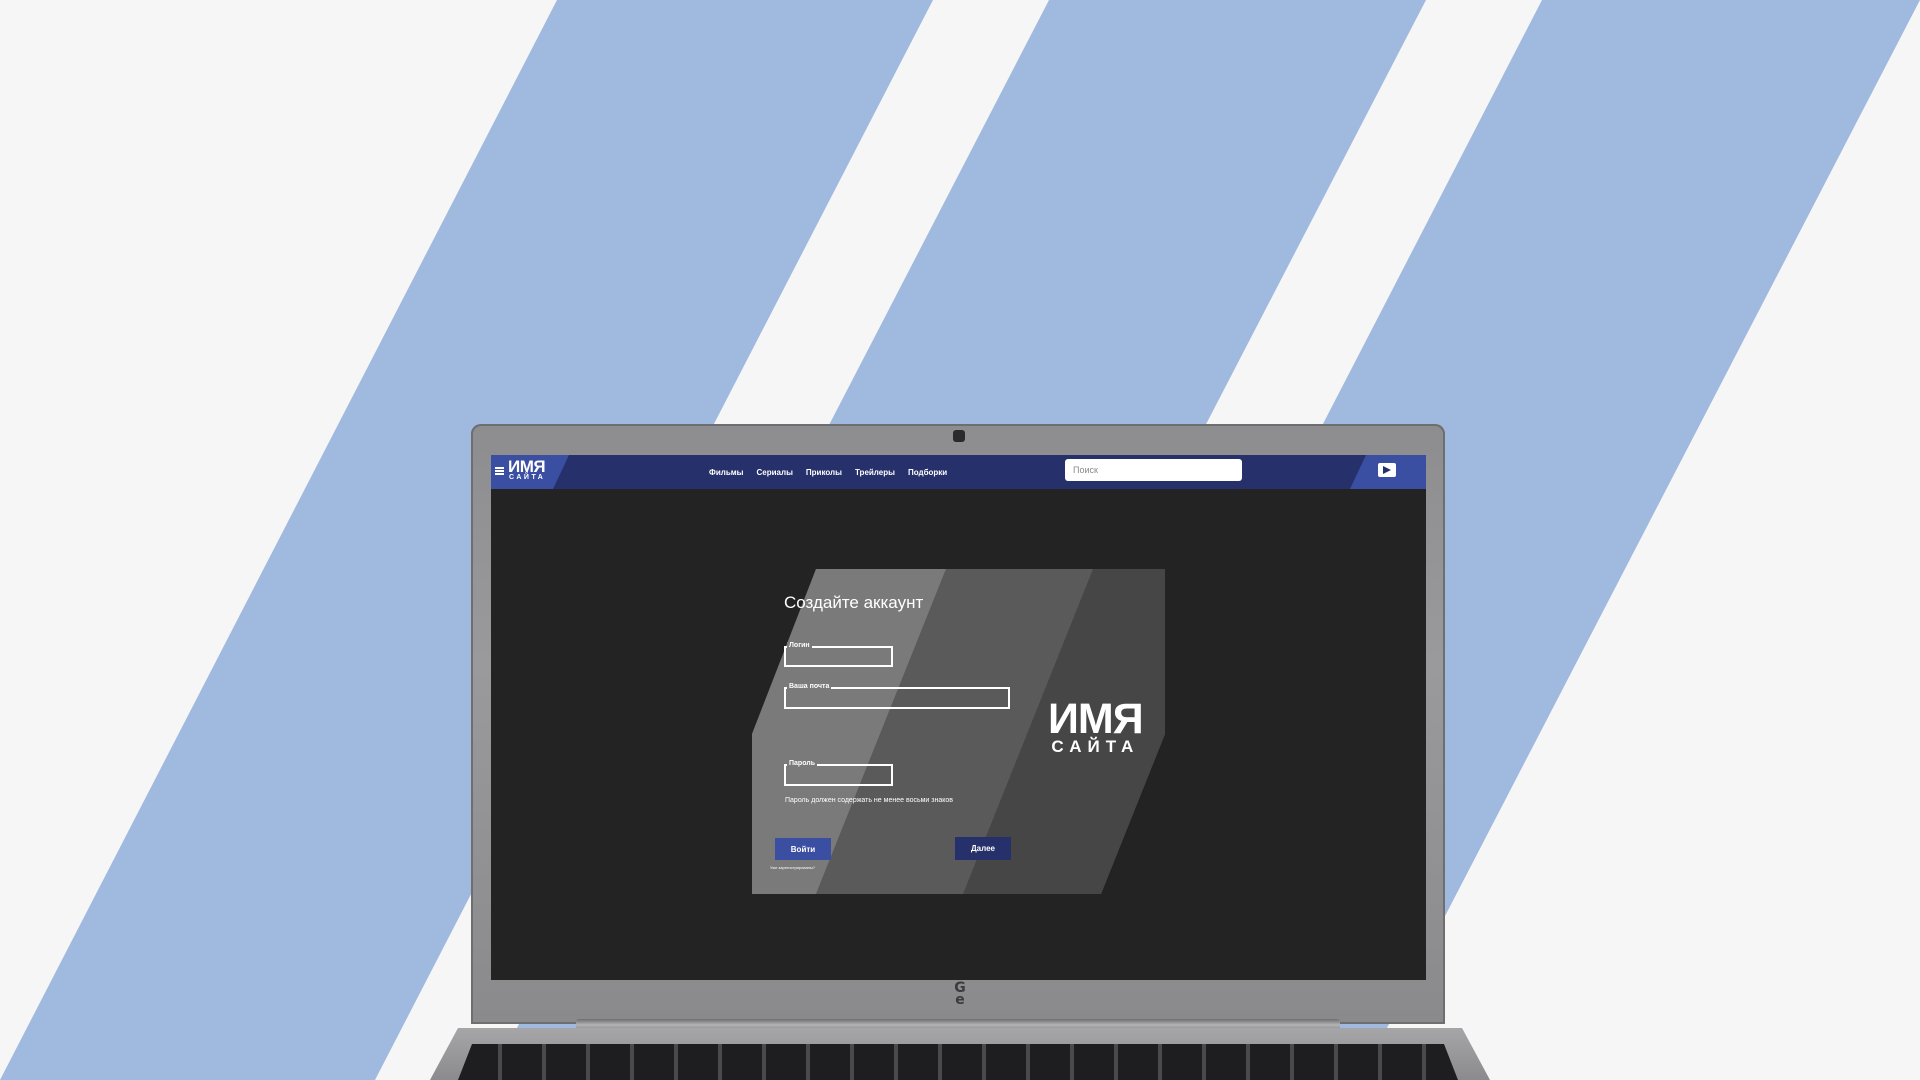 This screenshot has width=1920, height=1080. I want to click on login-field, so click(838, 656).